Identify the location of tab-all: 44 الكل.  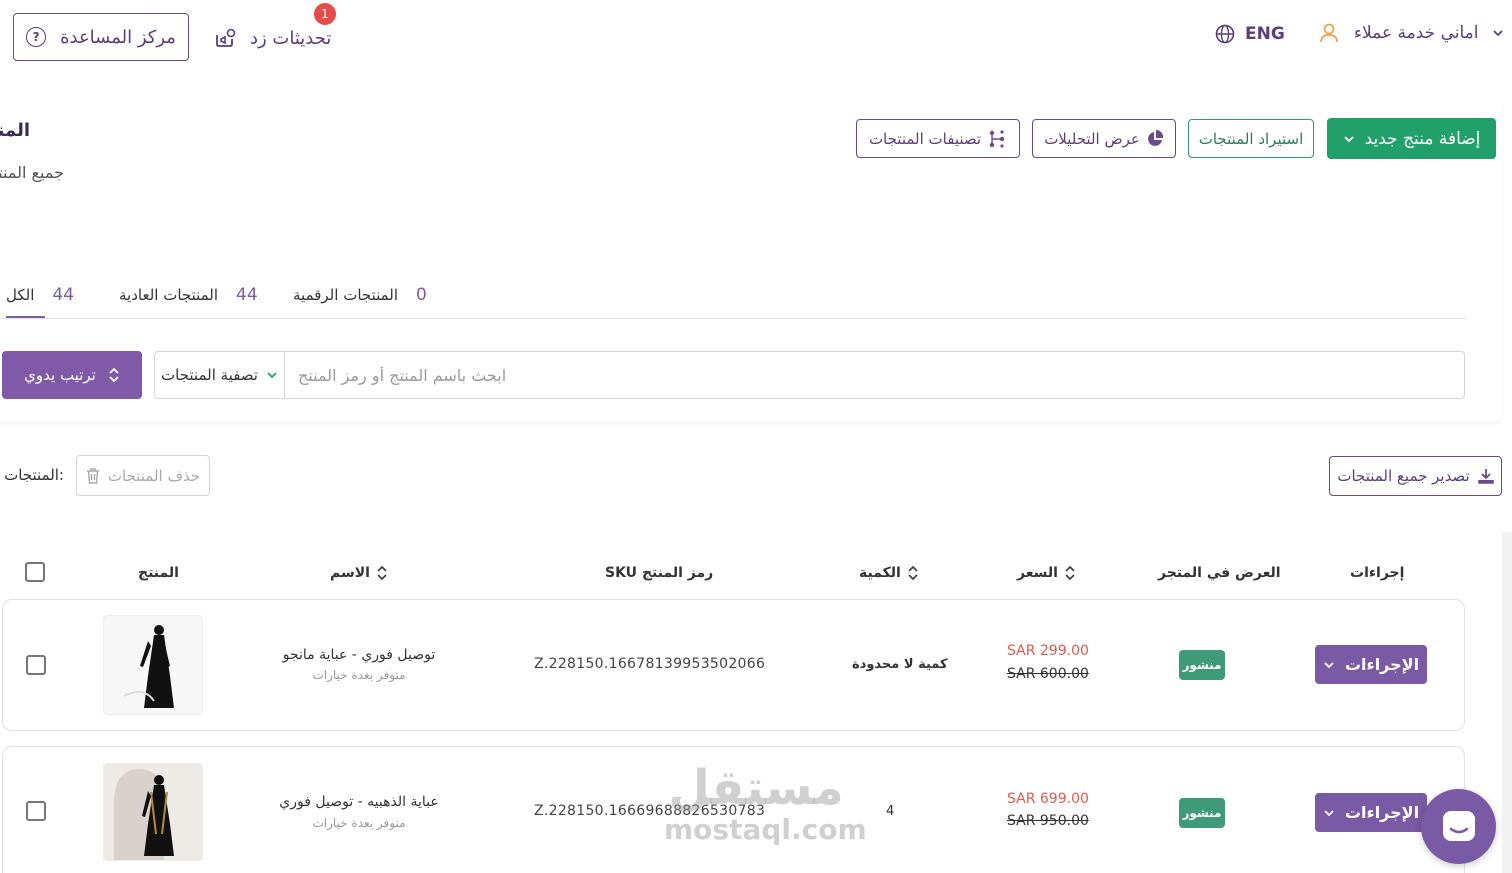
(40, 295).